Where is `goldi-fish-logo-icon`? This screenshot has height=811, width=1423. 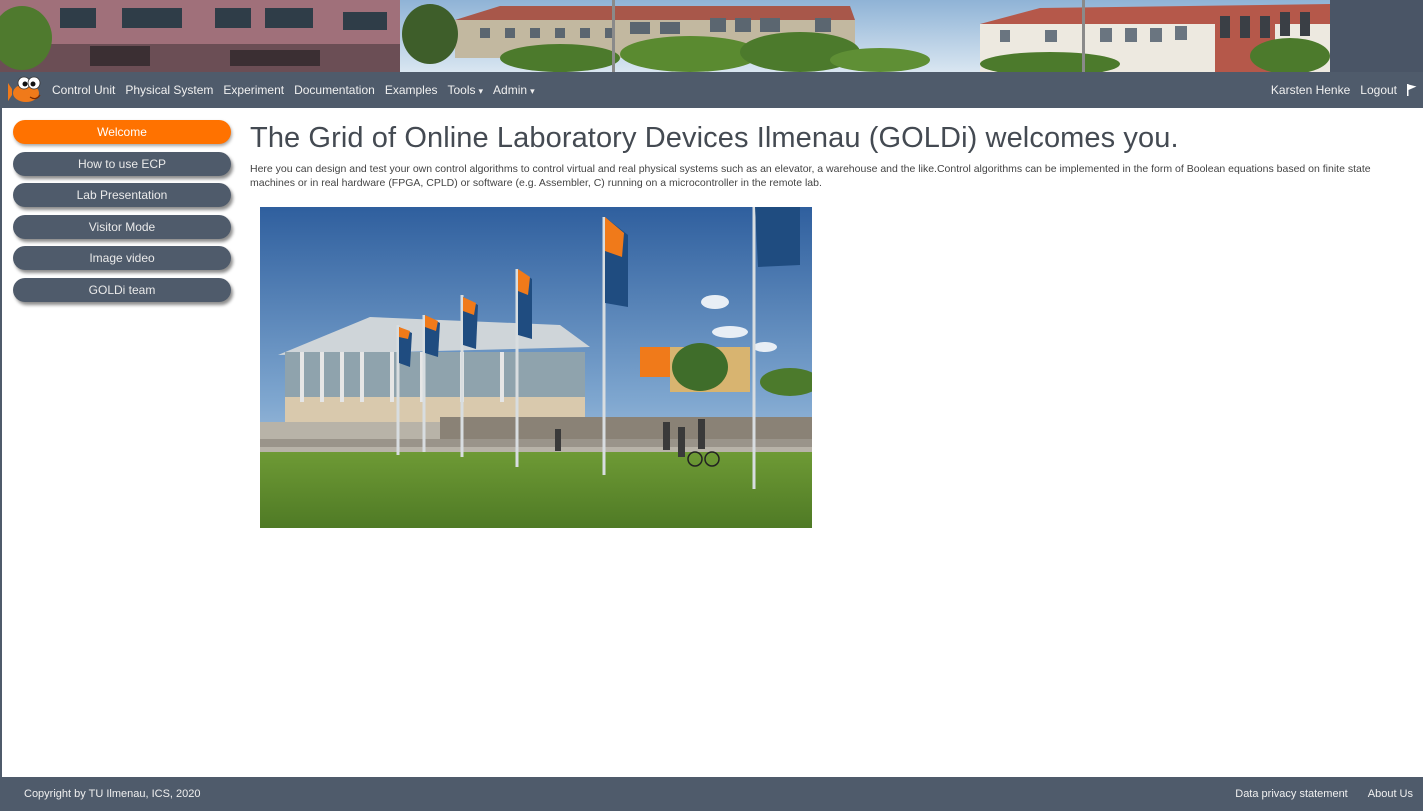
goldi-fish-logo-icon is located at coordinates (26, 90).